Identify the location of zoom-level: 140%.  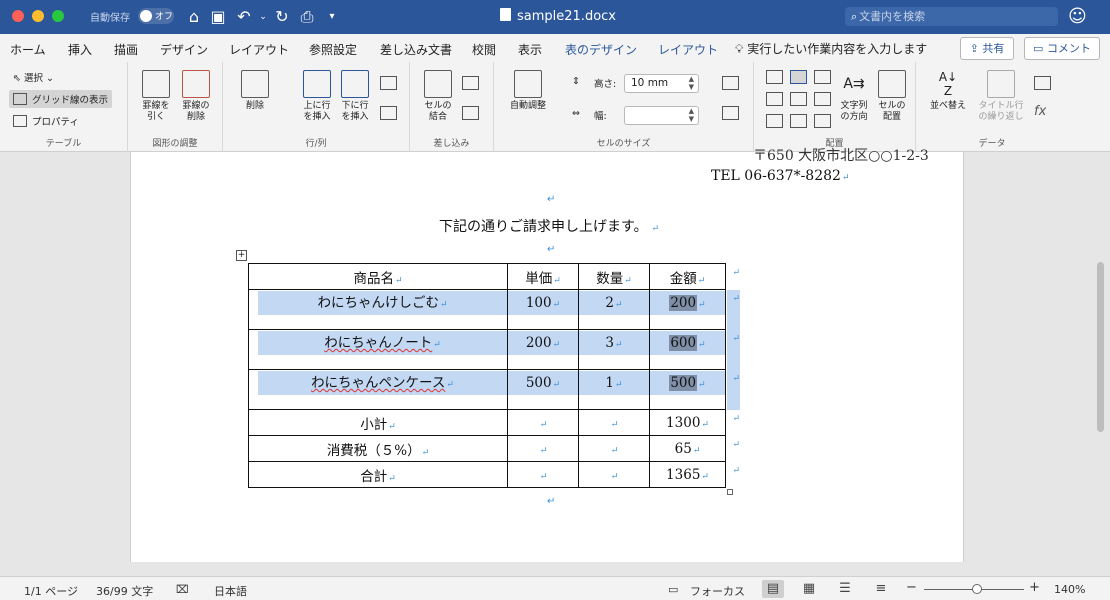
(1069, 589).